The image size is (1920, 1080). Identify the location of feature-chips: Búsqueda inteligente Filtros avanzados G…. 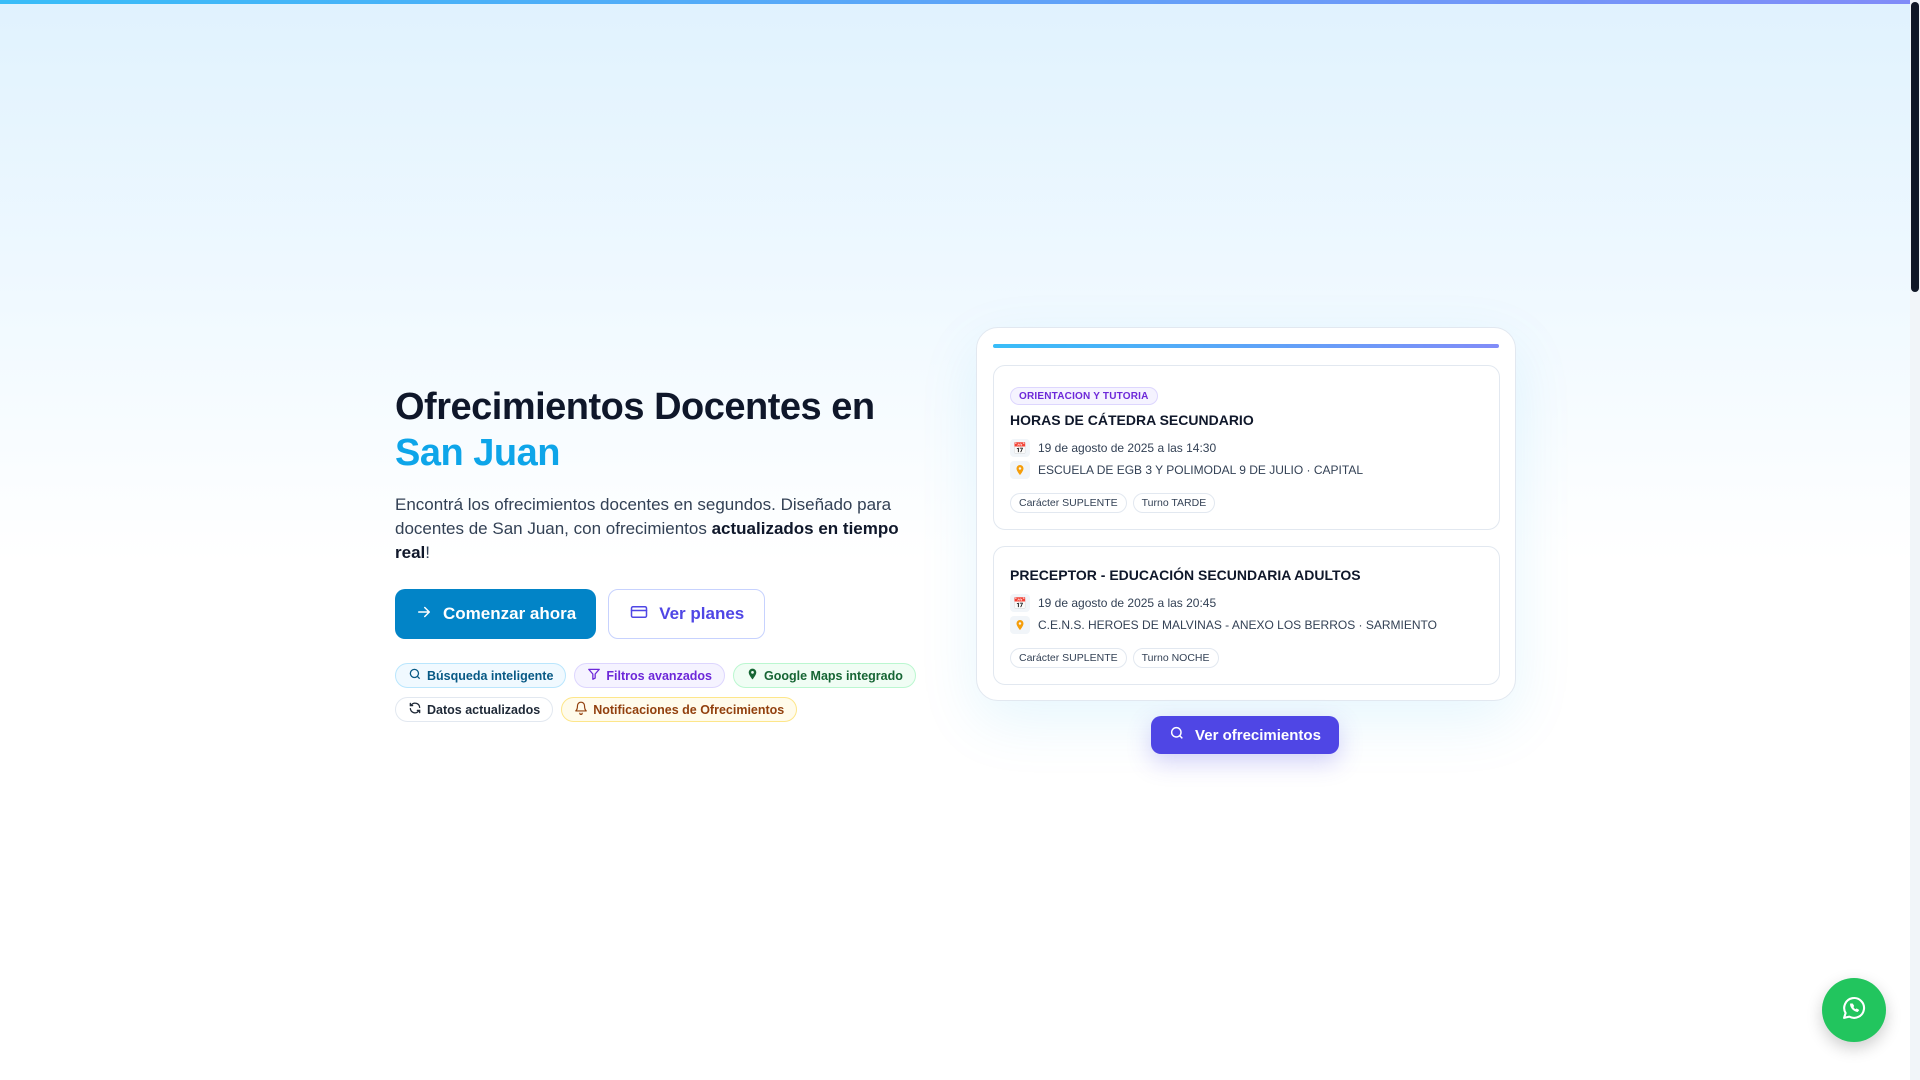
(665, 692).